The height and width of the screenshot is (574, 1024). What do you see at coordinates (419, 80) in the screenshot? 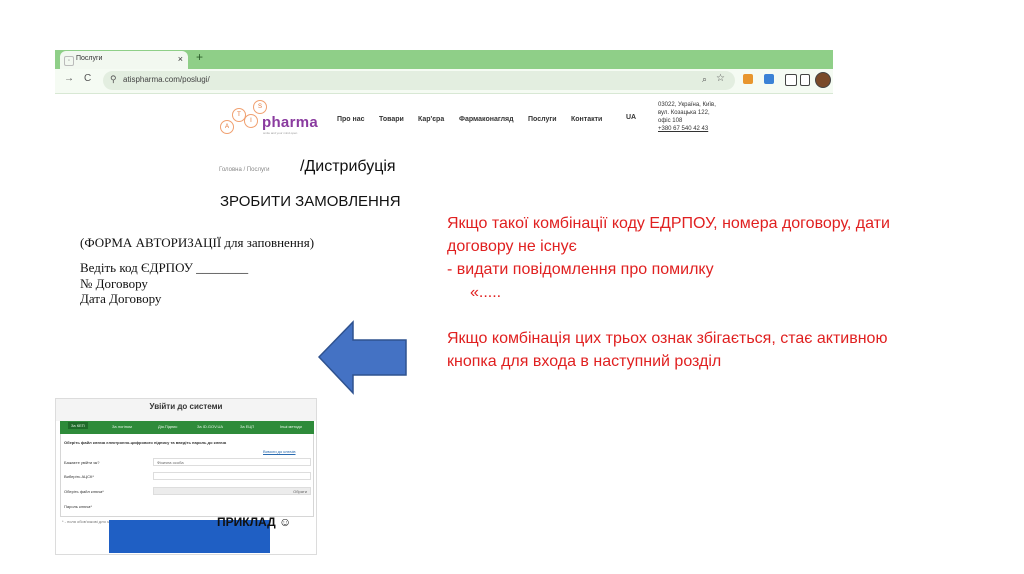
I see `address-bar: ⚲ atispharma.com/poslugi/ ⌕ ☆` at bounding box center [419, 80].